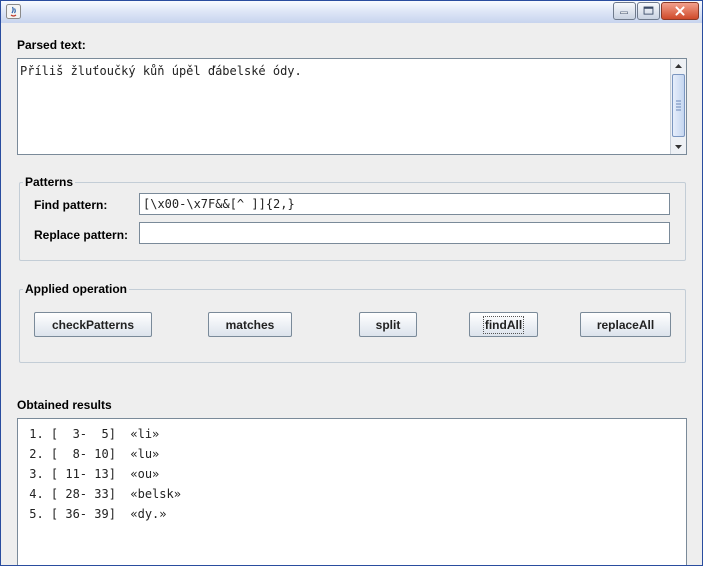  I want to click on result-line: 2. [ 8- 10] «lu», so click(91, 454).